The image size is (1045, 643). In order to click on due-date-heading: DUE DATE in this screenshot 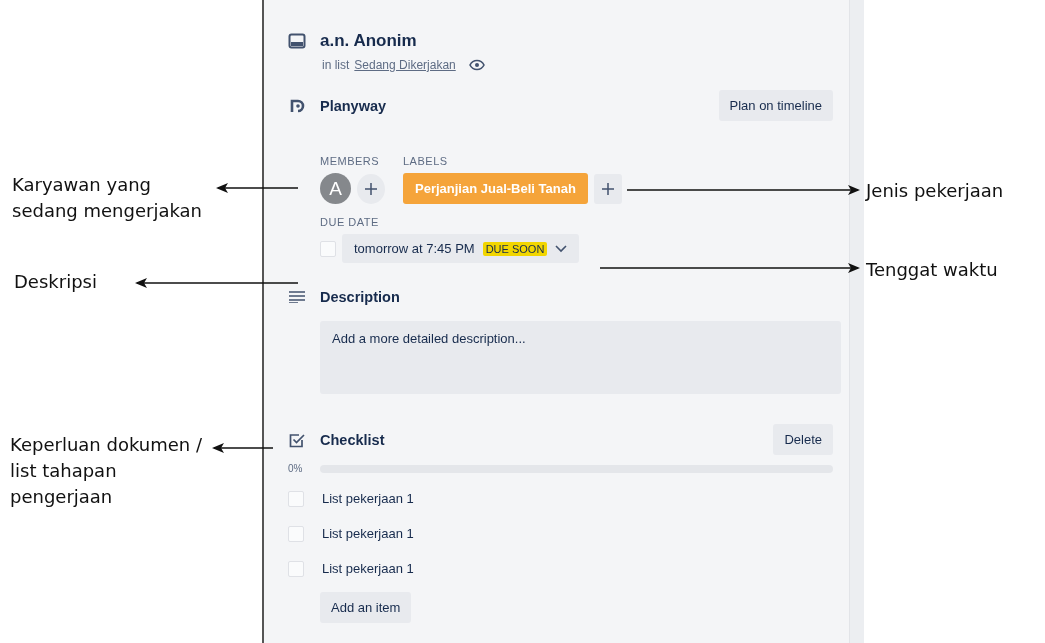, I will do `click(350, 222)`.